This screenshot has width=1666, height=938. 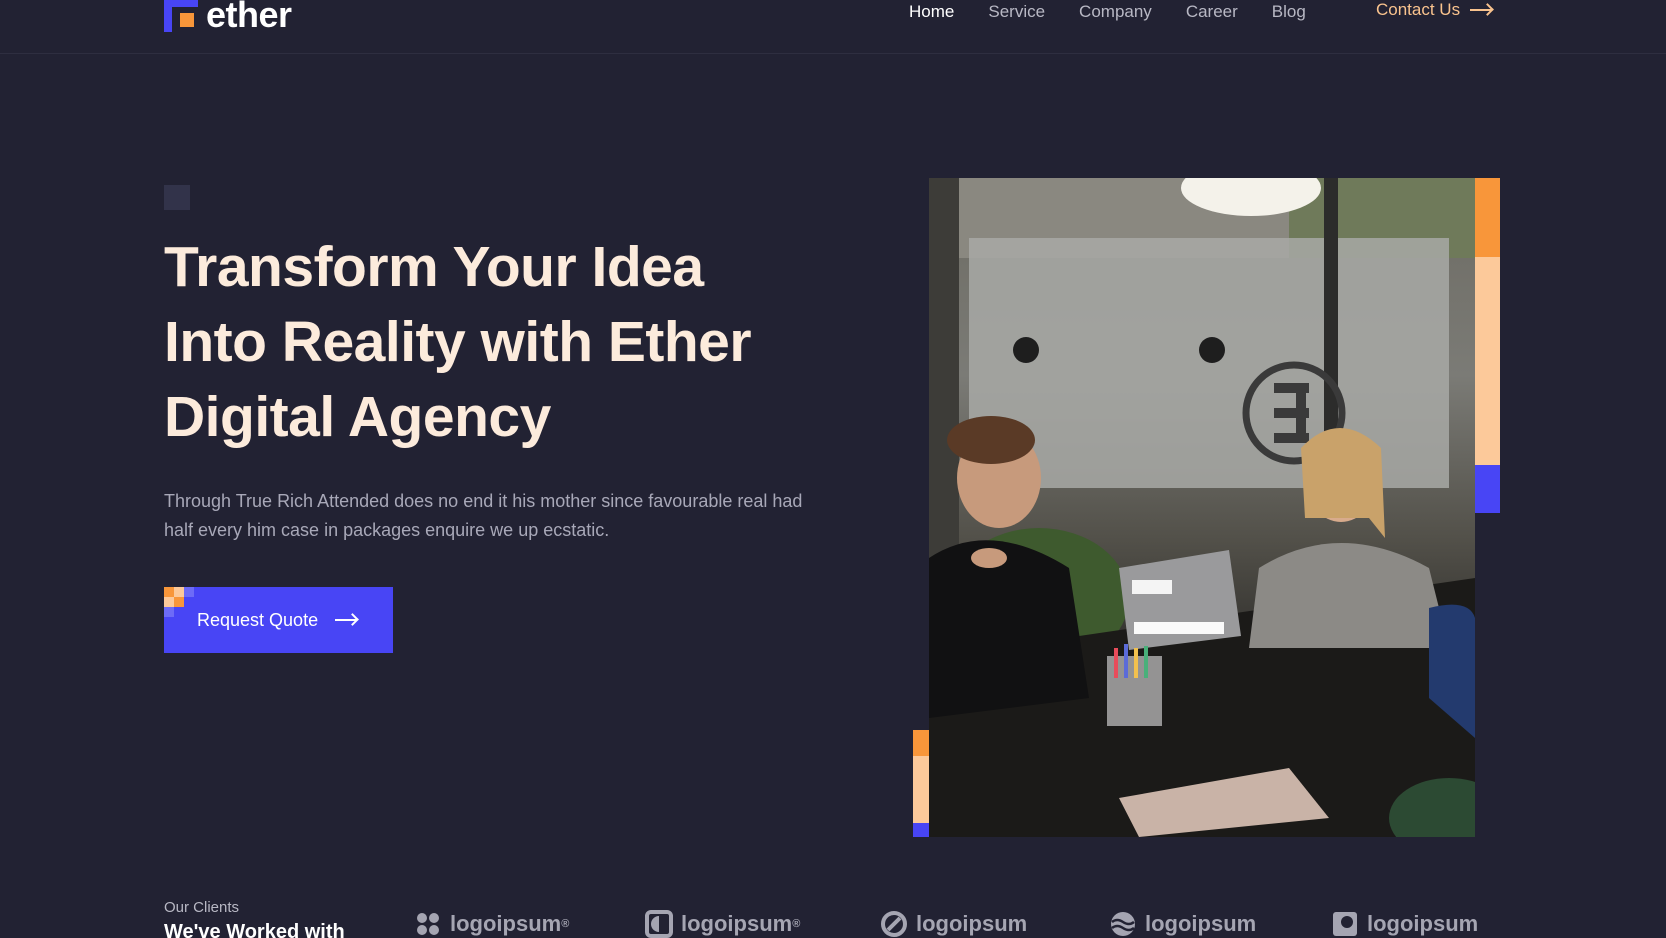 What do you see at coordinates (428, 924) in the screenshot?
I see `logo-grid-icon` at bounding box center [428, 924].